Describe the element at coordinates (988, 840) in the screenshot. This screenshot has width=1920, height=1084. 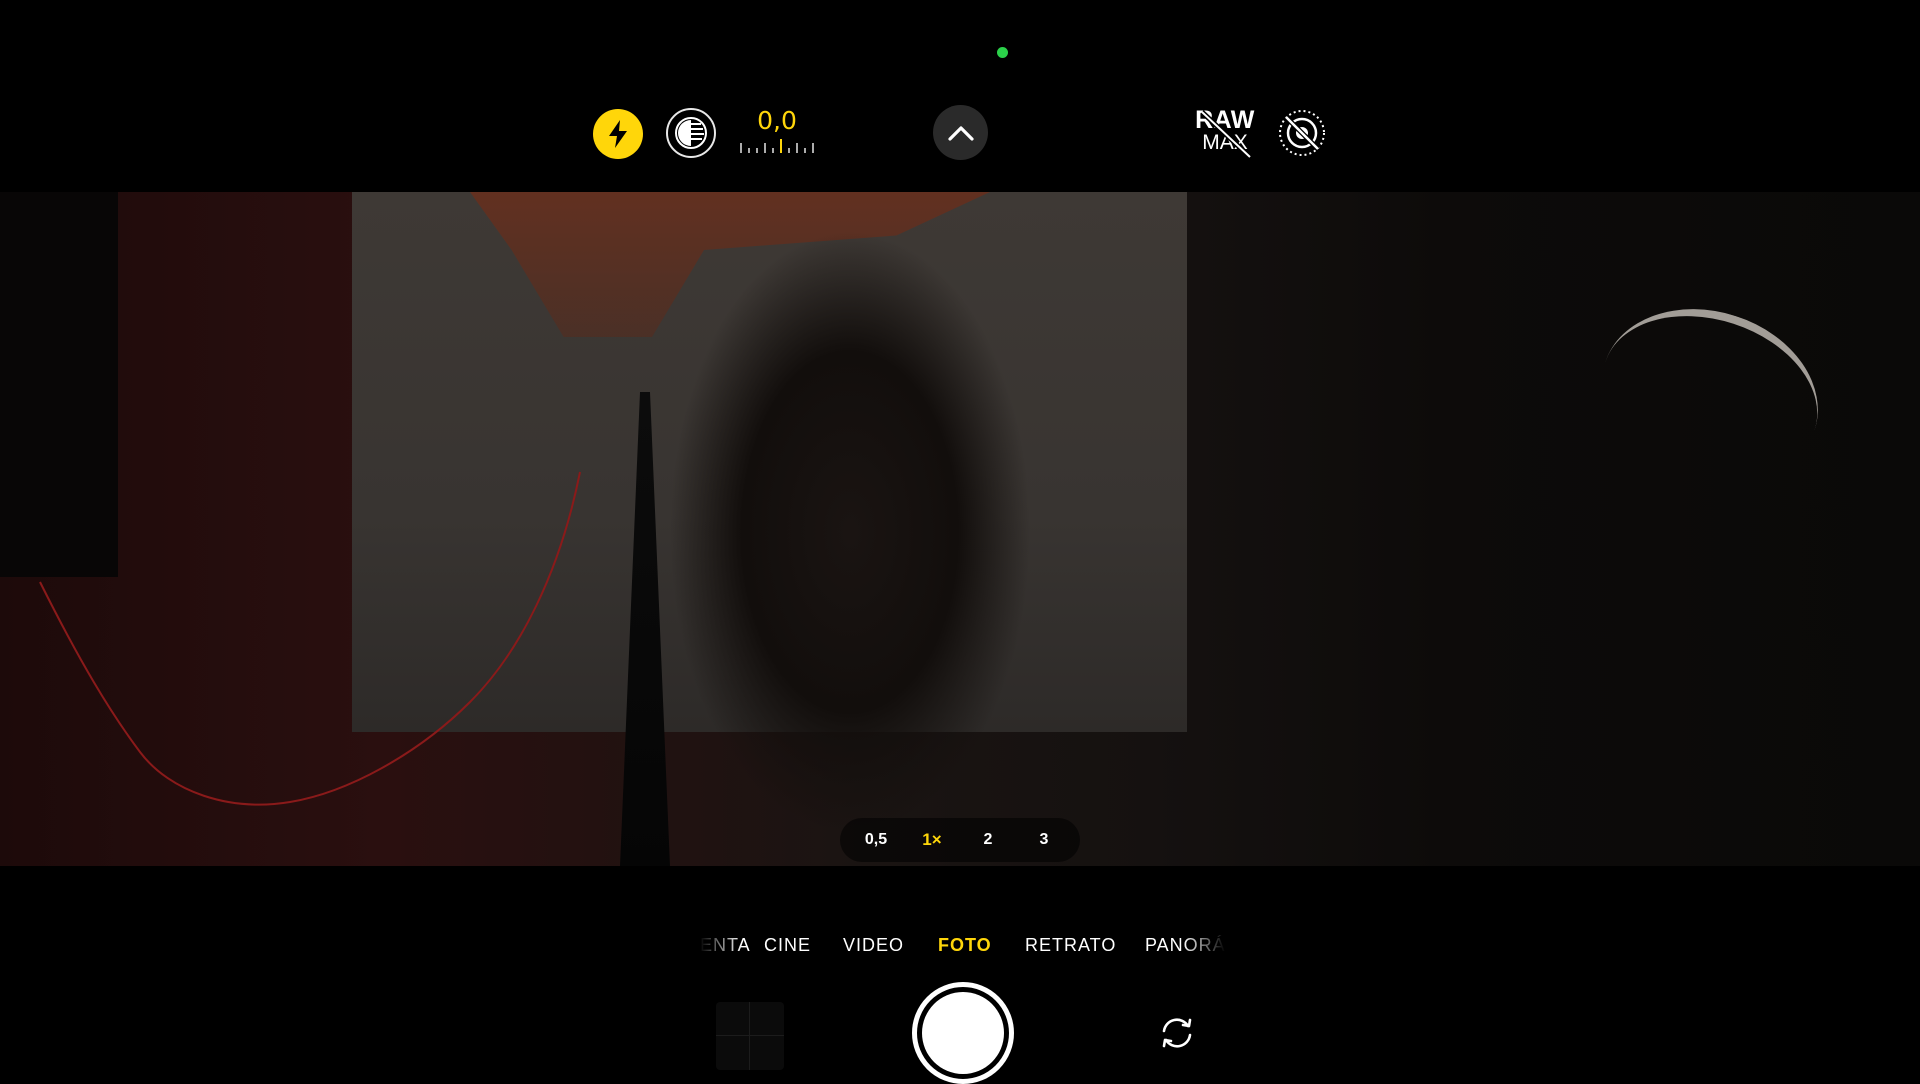
I see `zoom-option-2: 2` at that location.